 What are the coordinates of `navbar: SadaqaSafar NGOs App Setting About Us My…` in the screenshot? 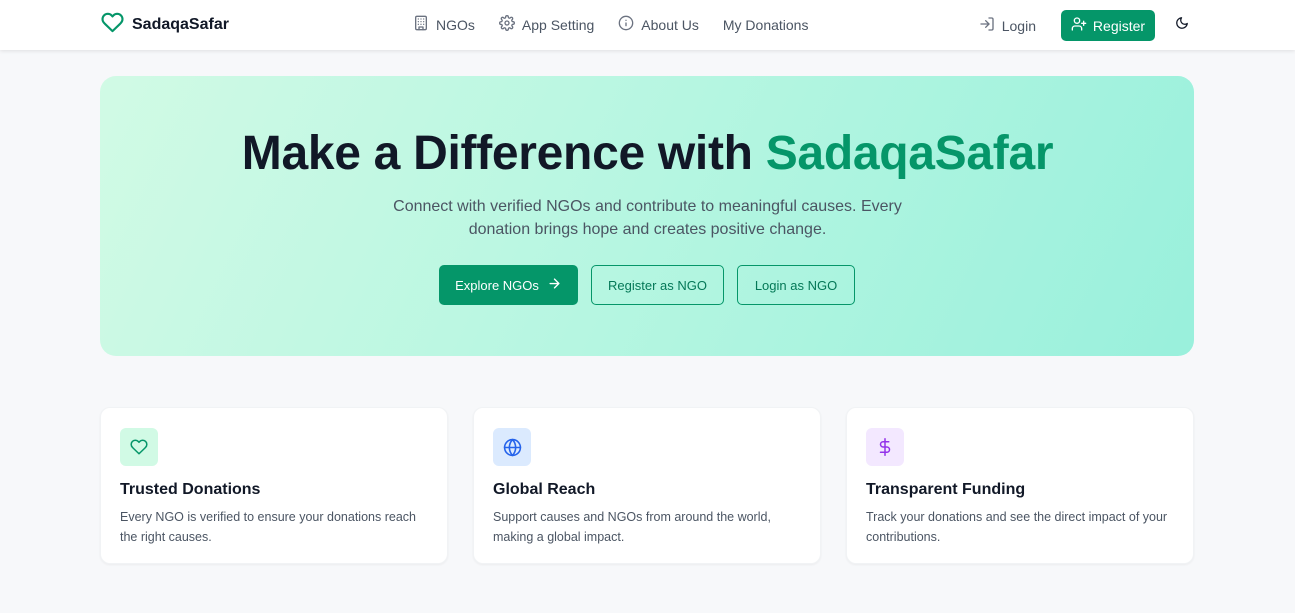 It's located at (647, 25).